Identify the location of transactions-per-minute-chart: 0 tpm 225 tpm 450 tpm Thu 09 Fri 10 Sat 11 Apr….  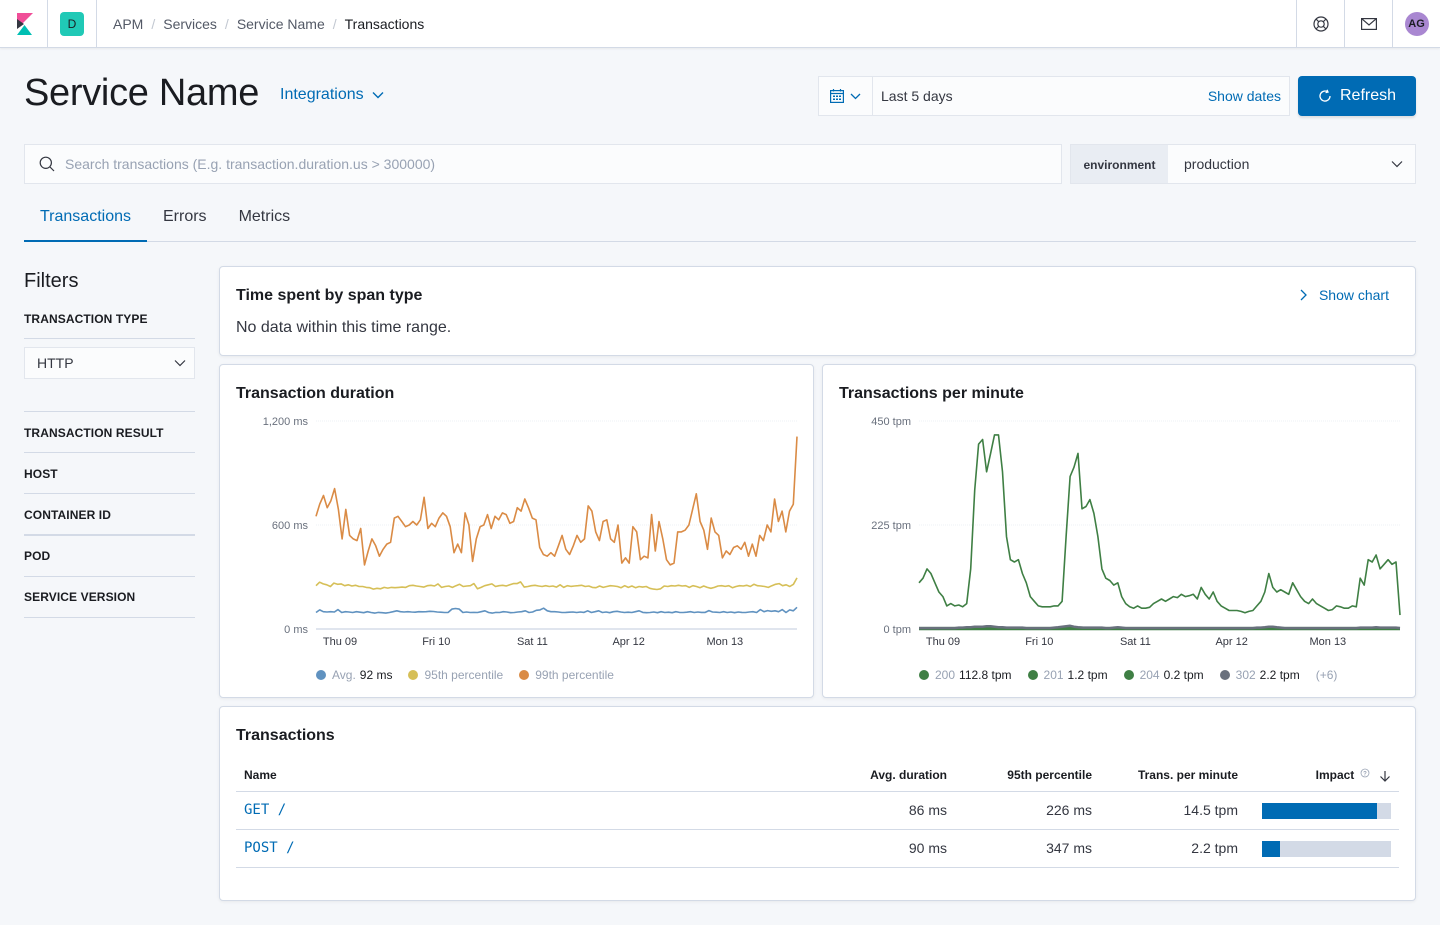
(1119, 555).